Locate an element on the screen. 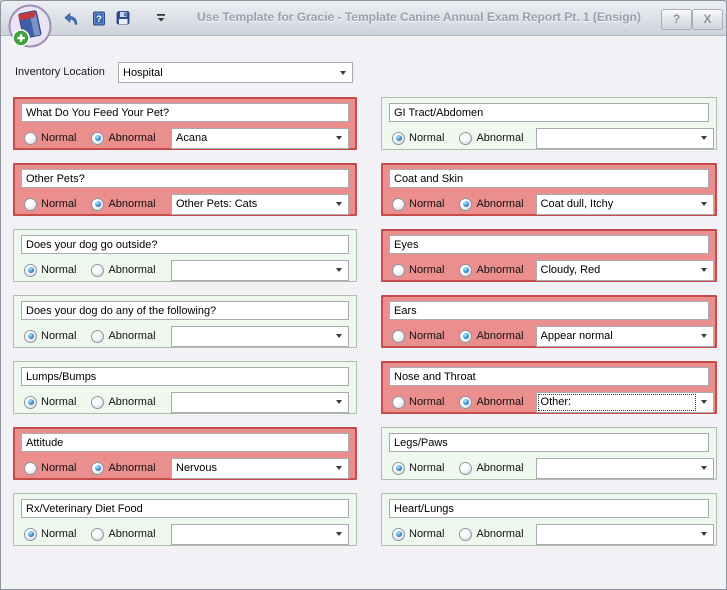 This screenshot has height=590, width=727. exam-panel-lumps-bumps: Normal Abnormal is located at coordinates (185, 387).